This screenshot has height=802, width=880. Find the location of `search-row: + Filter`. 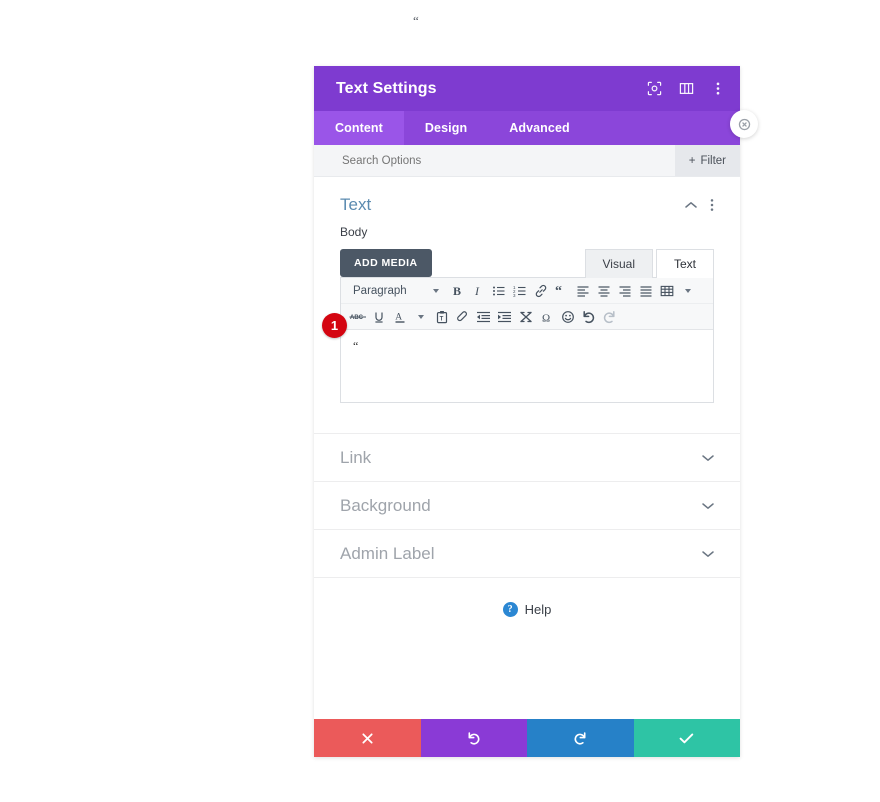

search-row: + Filter is located at coordinates (527, 161).